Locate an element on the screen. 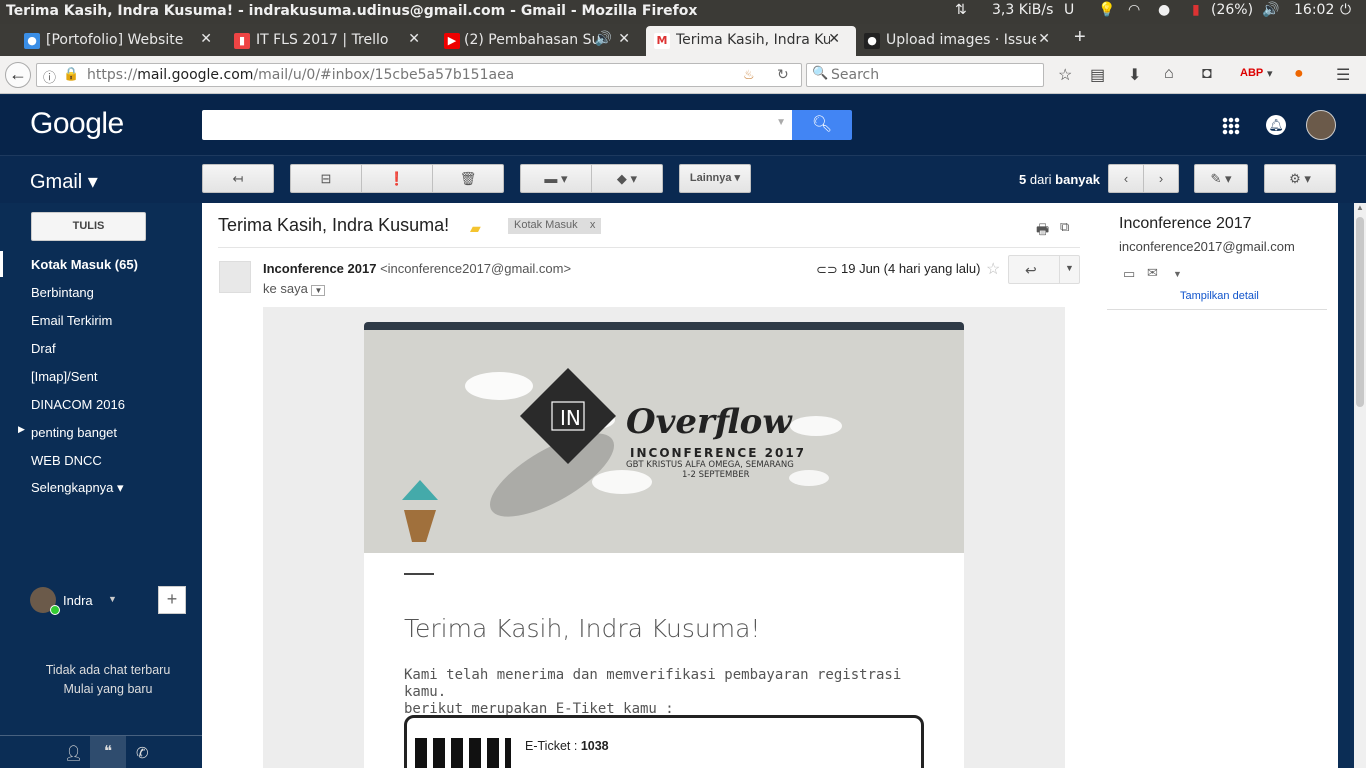  back-button: ← is located at coordinates (18, 75).